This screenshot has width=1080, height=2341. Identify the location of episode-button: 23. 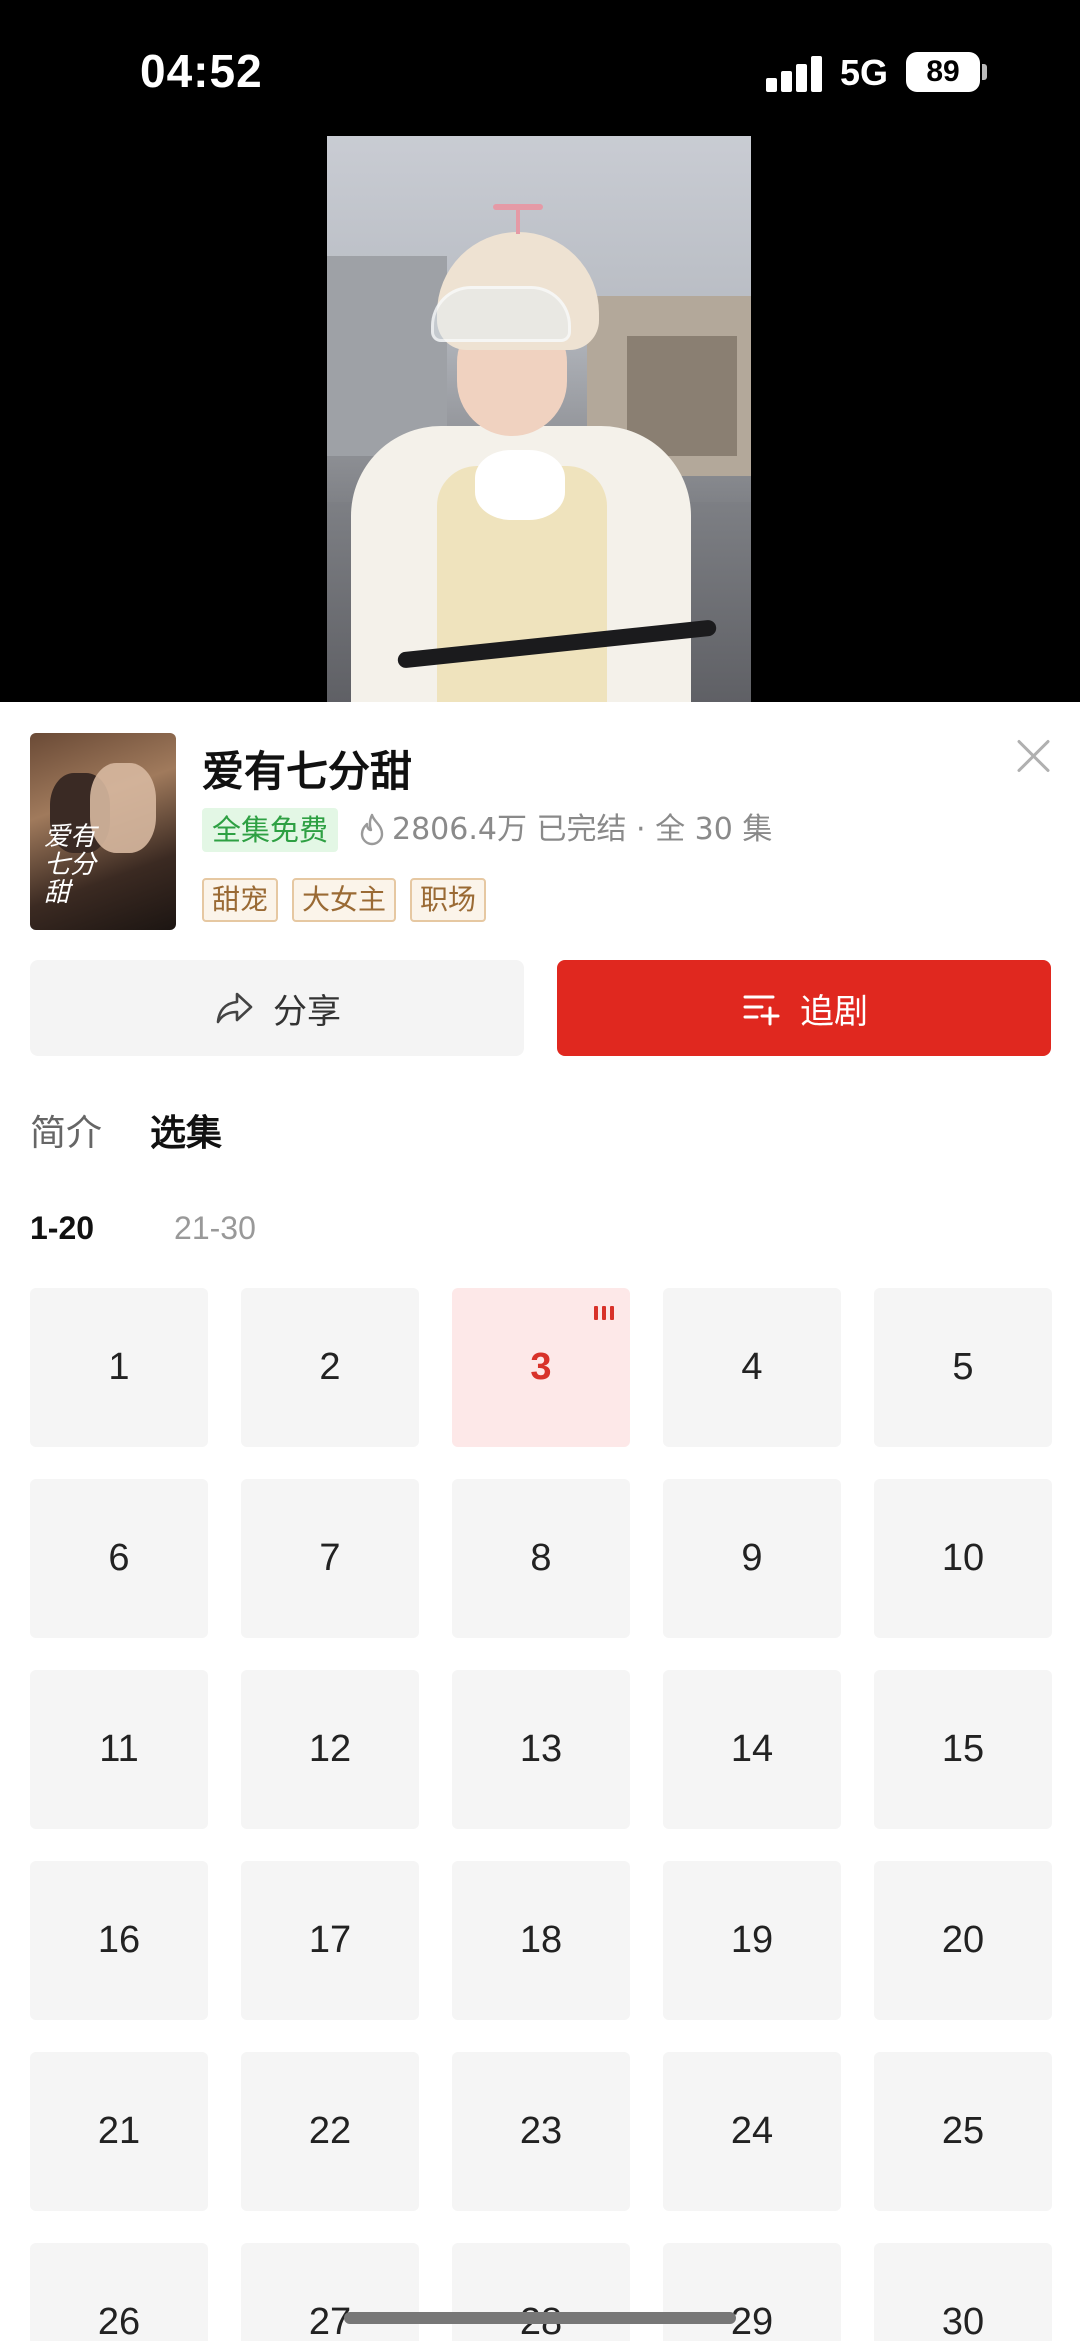
(541, 2131).